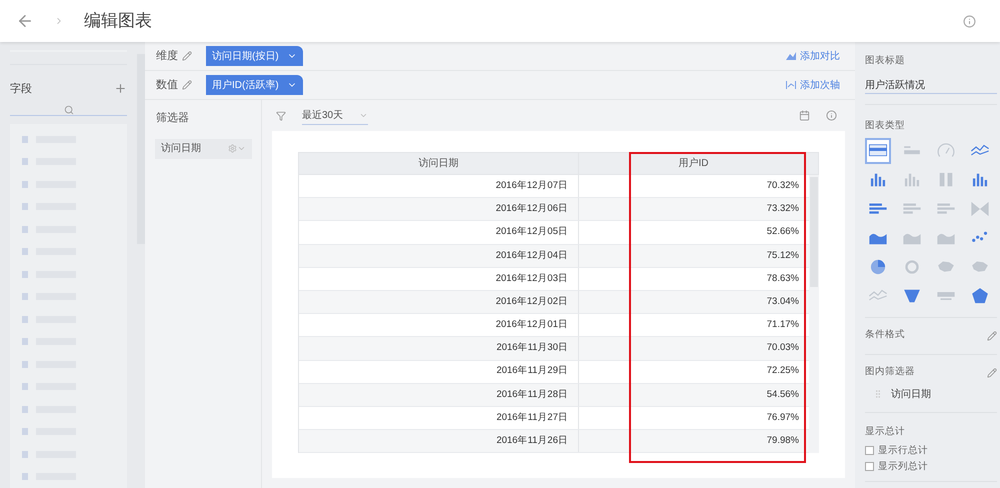 The height and width of the screenshot is (488, 1000). Describe the element at coordinates (783, 395) in the screenshot. I see `table-cell-text: 54.56%` at that location.